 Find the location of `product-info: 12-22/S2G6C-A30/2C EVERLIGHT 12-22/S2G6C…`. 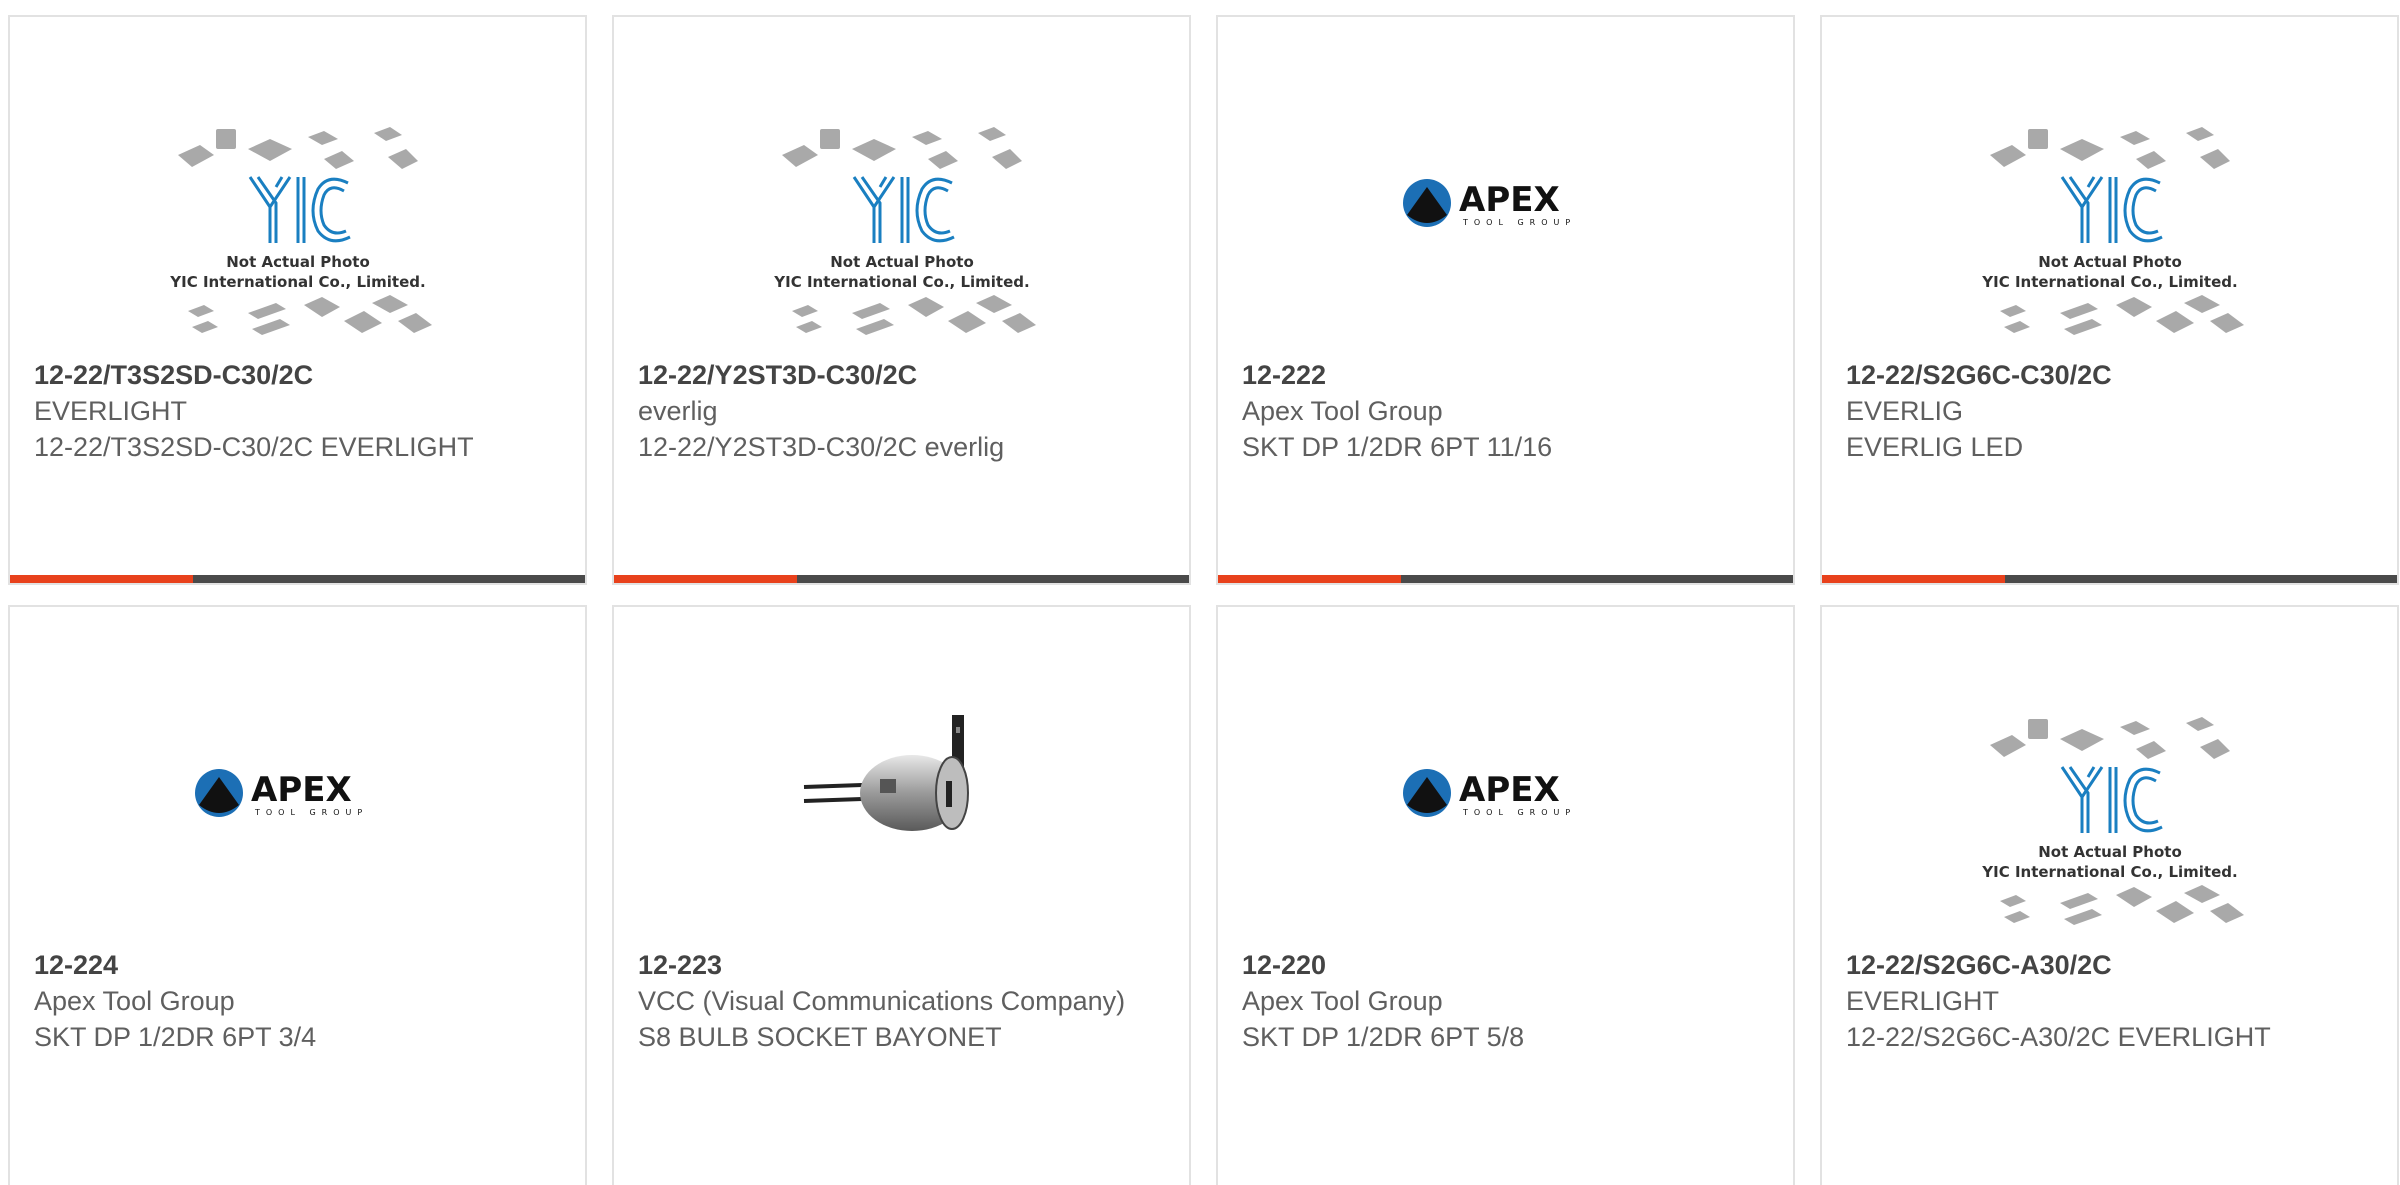

product-info: 12-22/S2G6C-A30/2C EVERLIGHT 12-22/S2G6C… is located at coordinates (2109, 1001).